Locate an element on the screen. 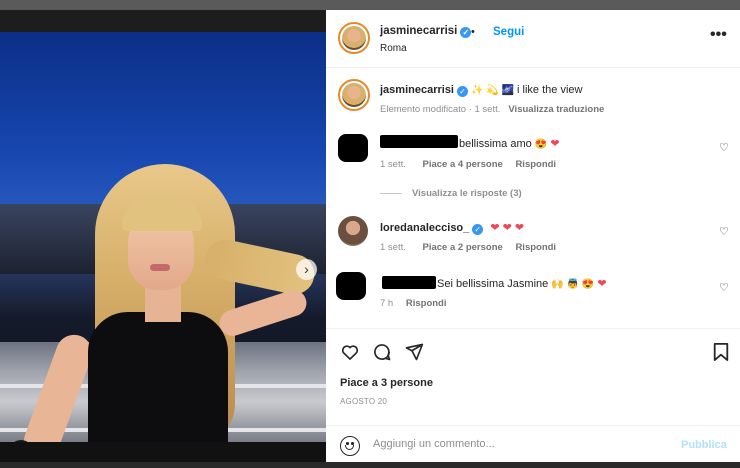  bookmark-icon is located at coordinates (721, 354).